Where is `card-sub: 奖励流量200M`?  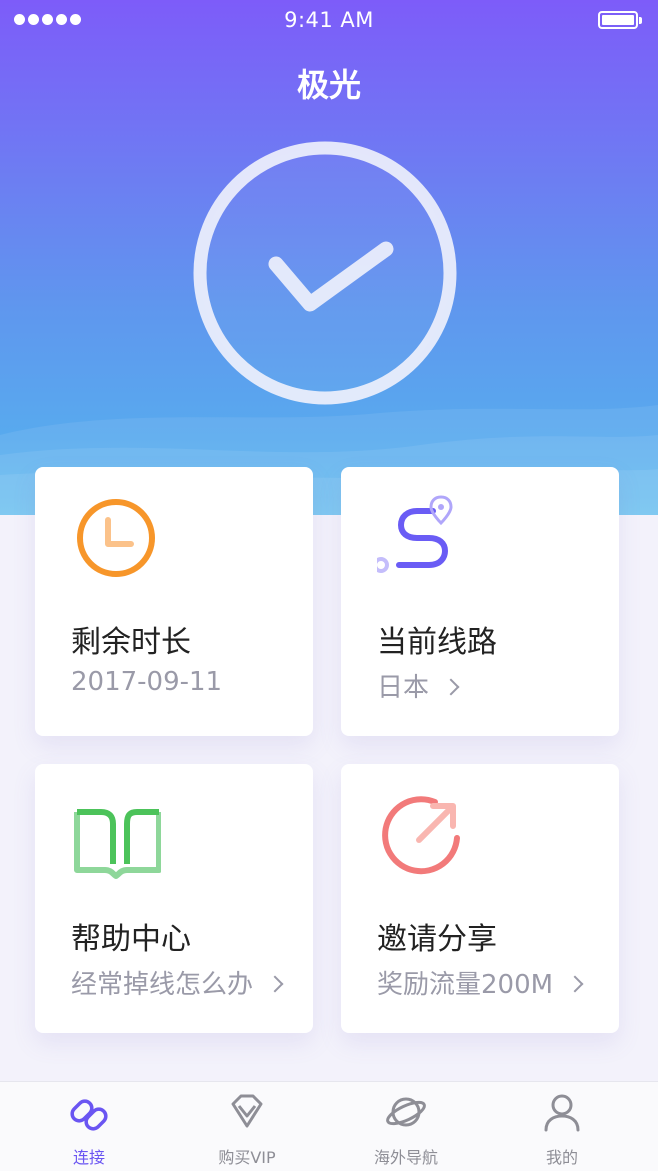
card-sub: 奖励流量200M is located at coordinates (480, 982).